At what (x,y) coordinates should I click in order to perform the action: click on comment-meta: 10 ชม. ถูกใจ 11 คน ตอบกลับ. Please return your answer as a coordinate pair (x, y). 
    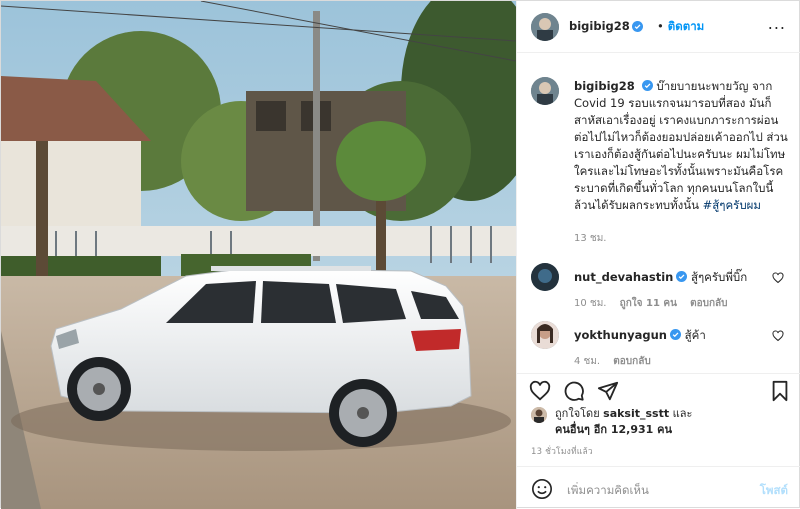
    Looking at the image, I should click on (656, 303).